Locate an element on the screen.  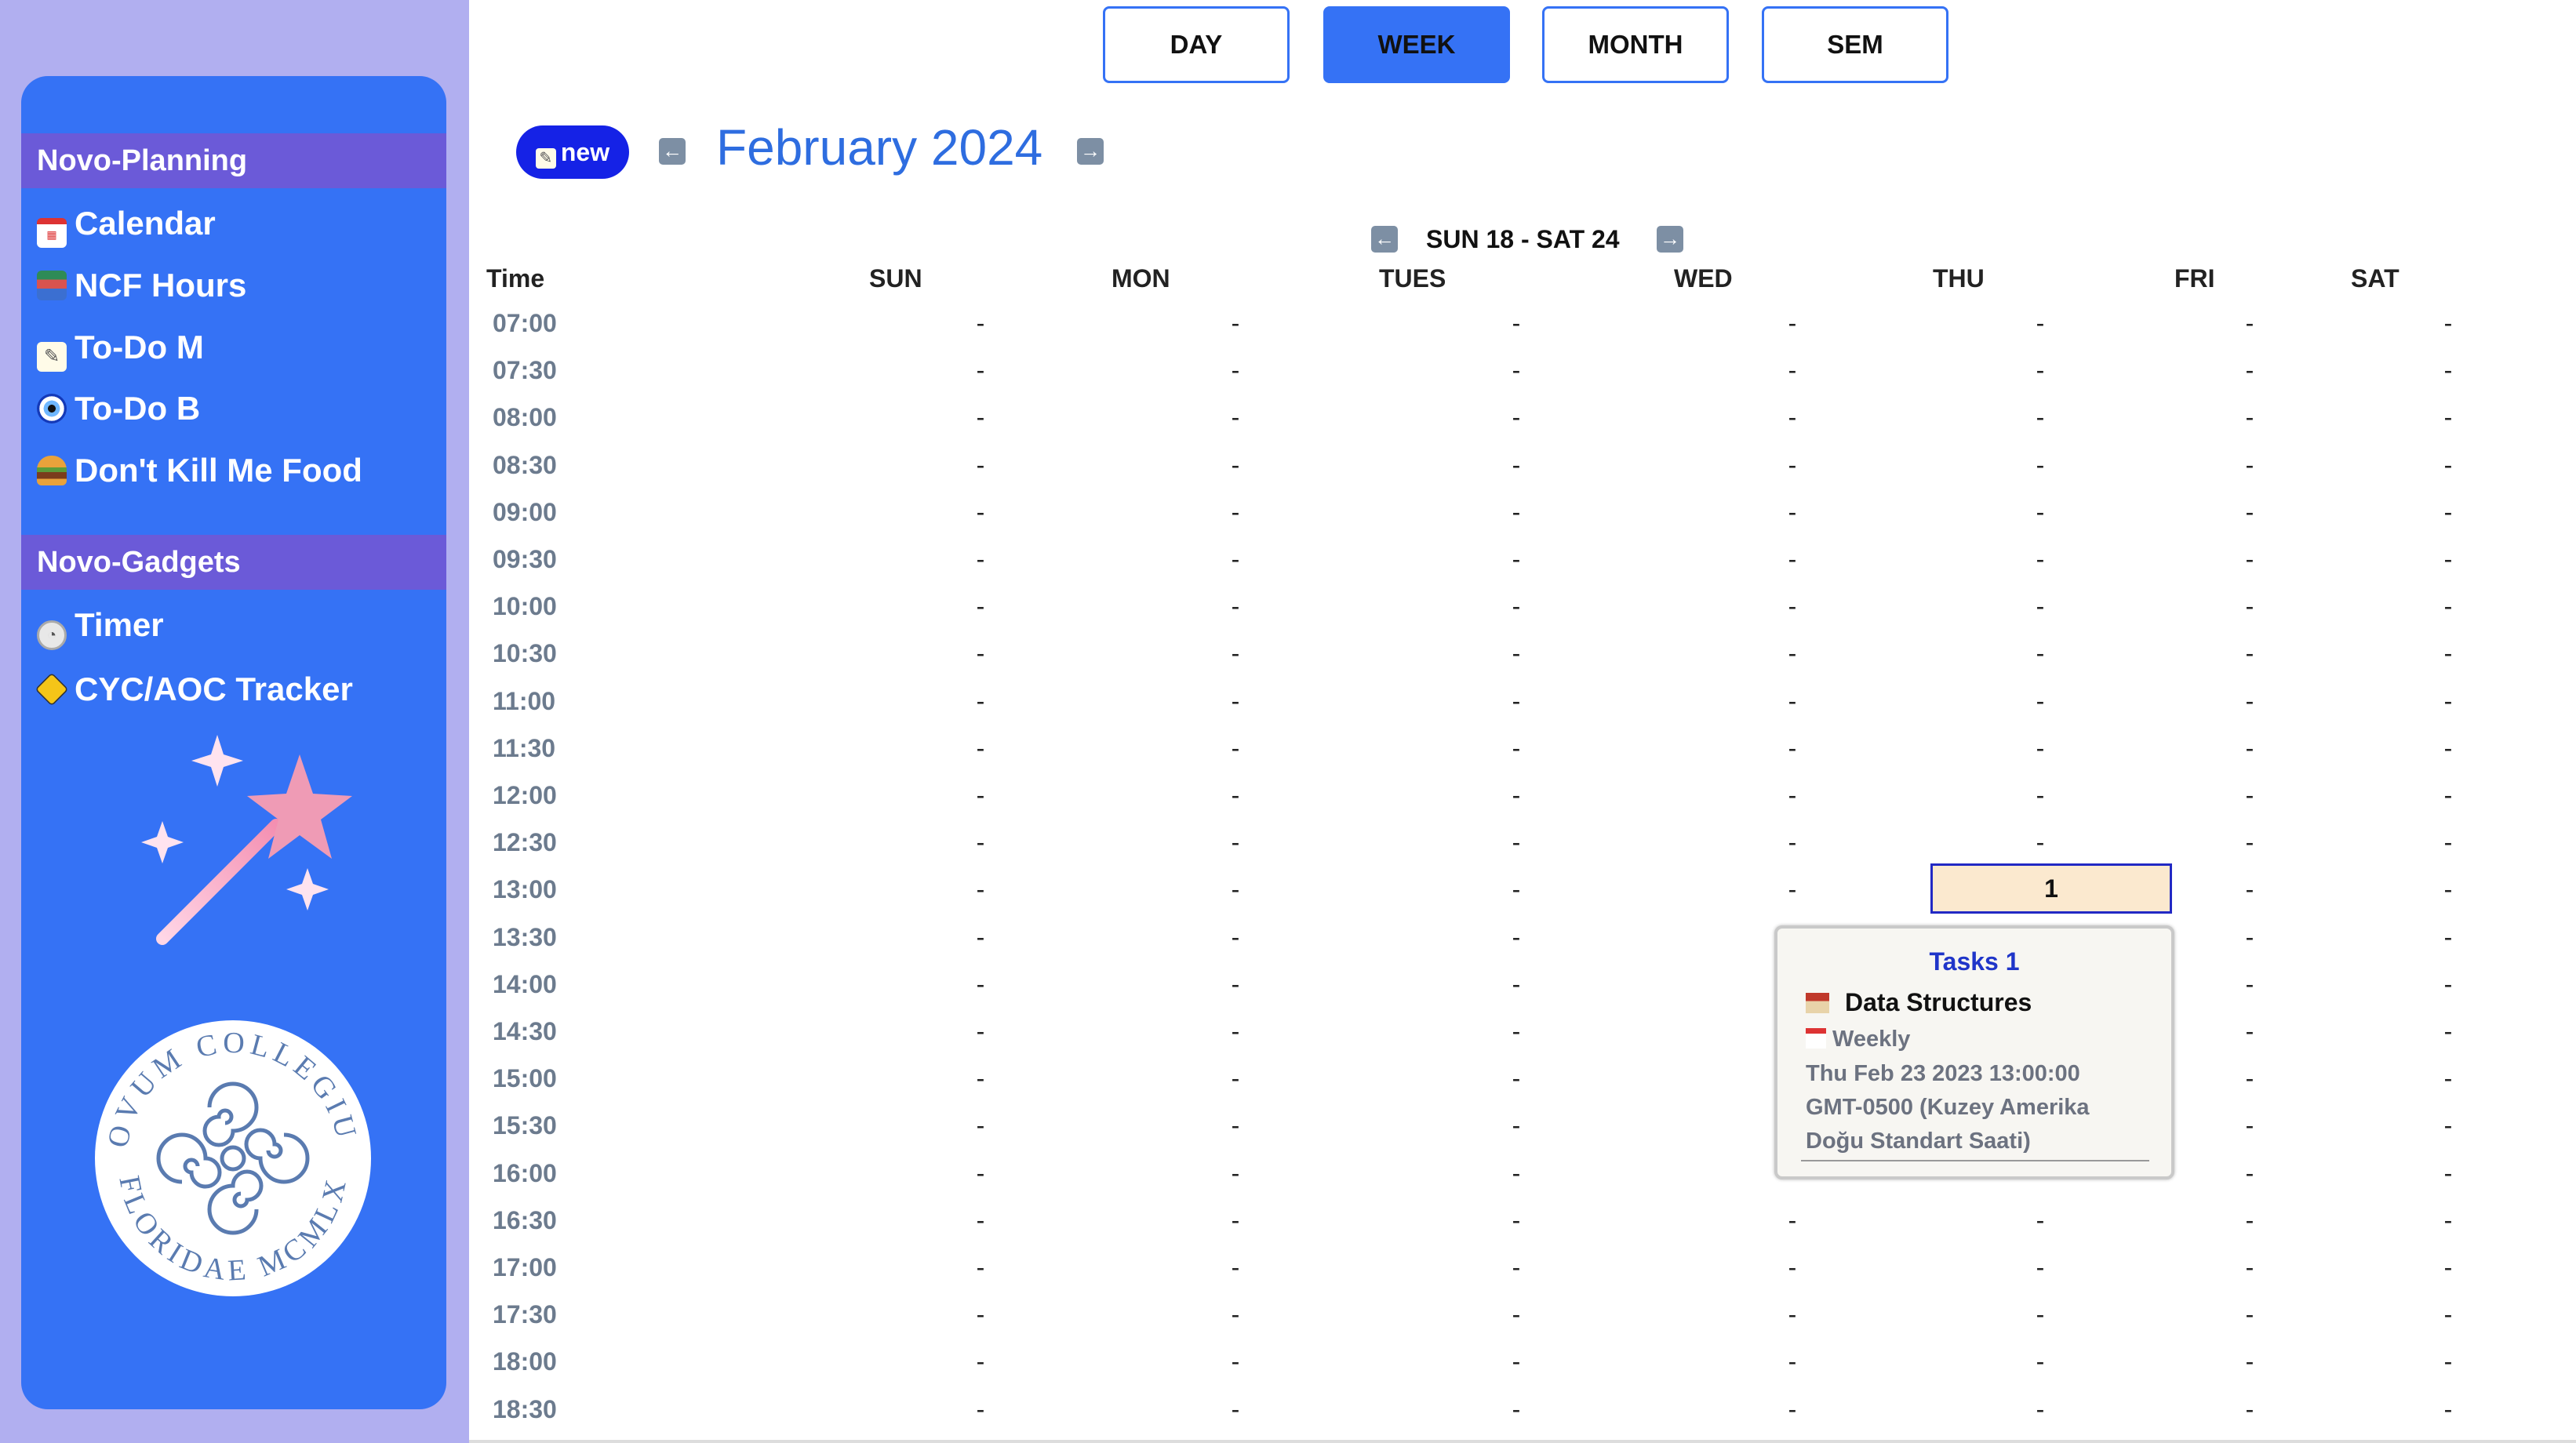
week-view-button: WEEK is located at coordinates (1416, 44).